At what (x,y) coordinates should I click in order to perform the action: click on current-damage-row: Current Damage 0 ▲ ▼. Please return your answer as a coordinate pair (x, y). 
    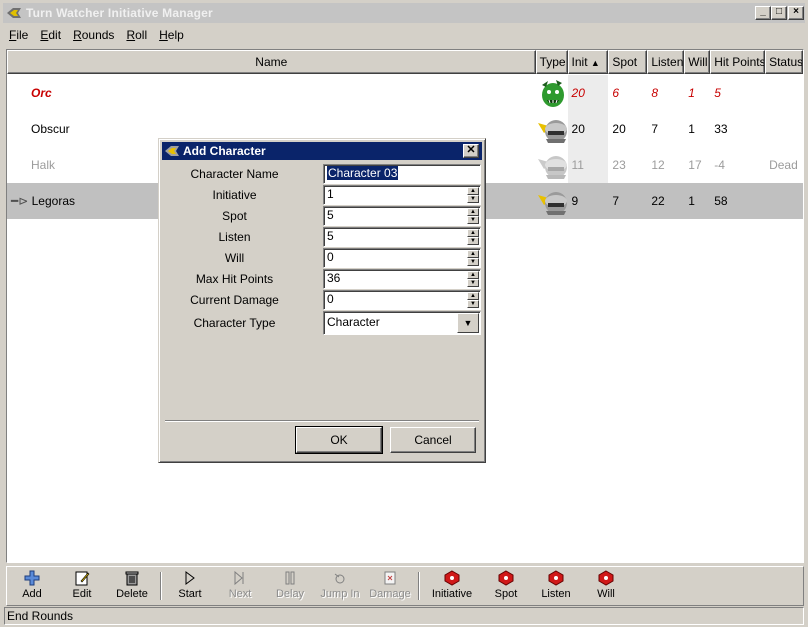
    Looking at the image, I should click on (323, 300).